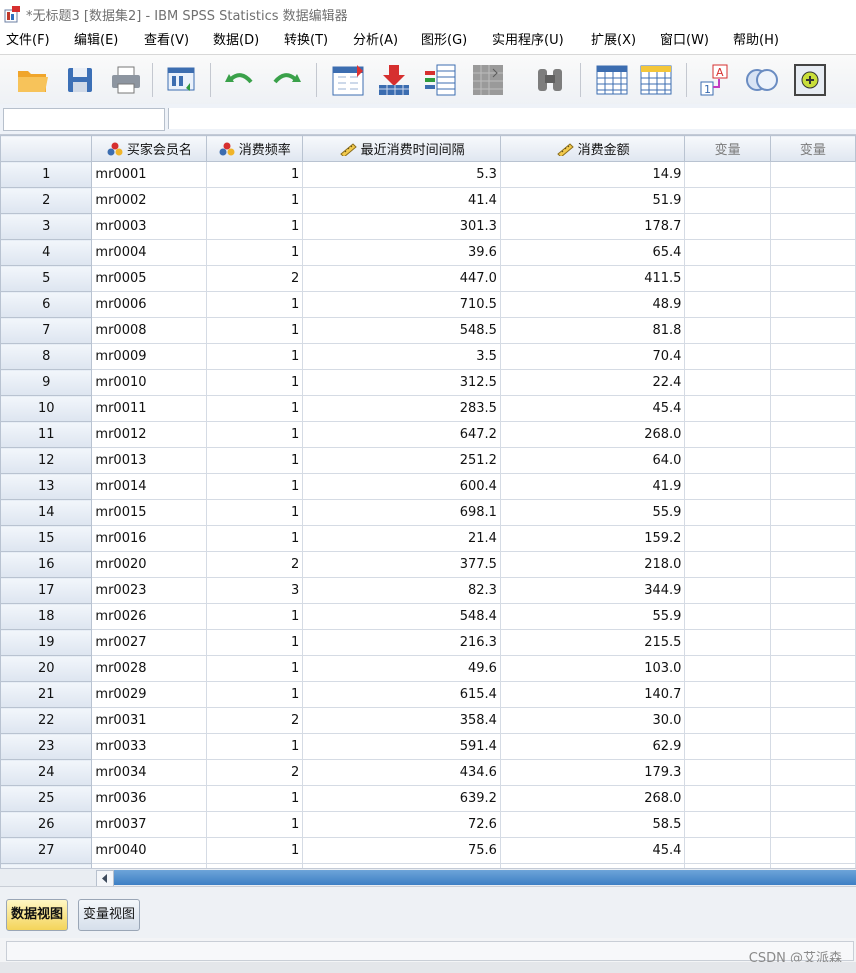  Describe the element at coordinates (401, 356) in the screenshot. I see `cell-recency: 3.5` at that location.